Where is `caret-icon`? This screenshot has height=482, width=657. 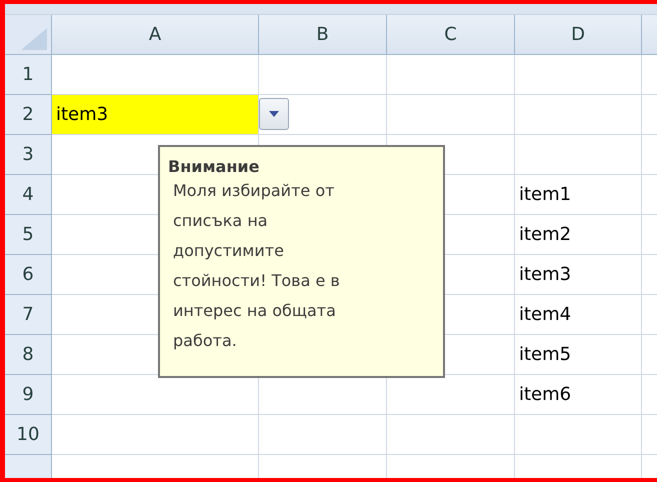
caret-icon is located at coordinates (274, 114).